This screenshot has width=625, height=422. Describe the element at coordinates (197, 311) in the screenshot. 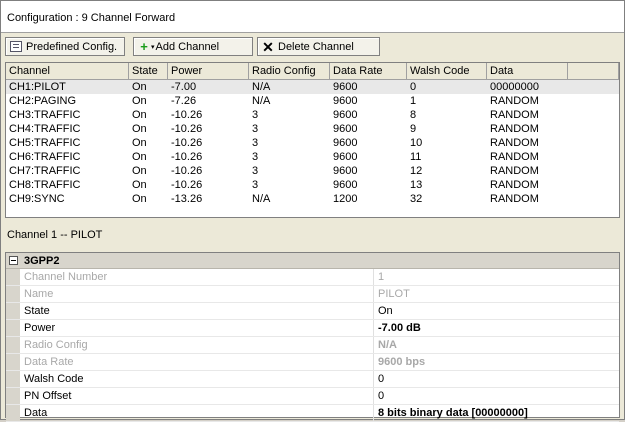

I see `property-name: State` at that location.